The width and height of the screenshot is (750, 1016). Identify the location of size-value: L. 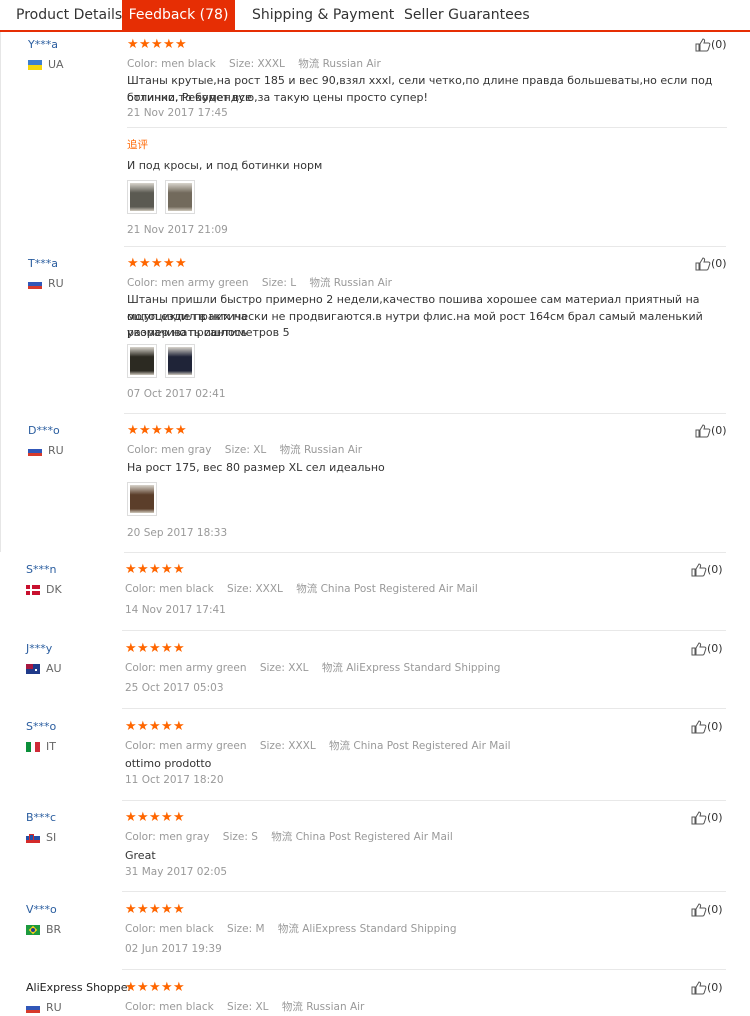
(298, 283).